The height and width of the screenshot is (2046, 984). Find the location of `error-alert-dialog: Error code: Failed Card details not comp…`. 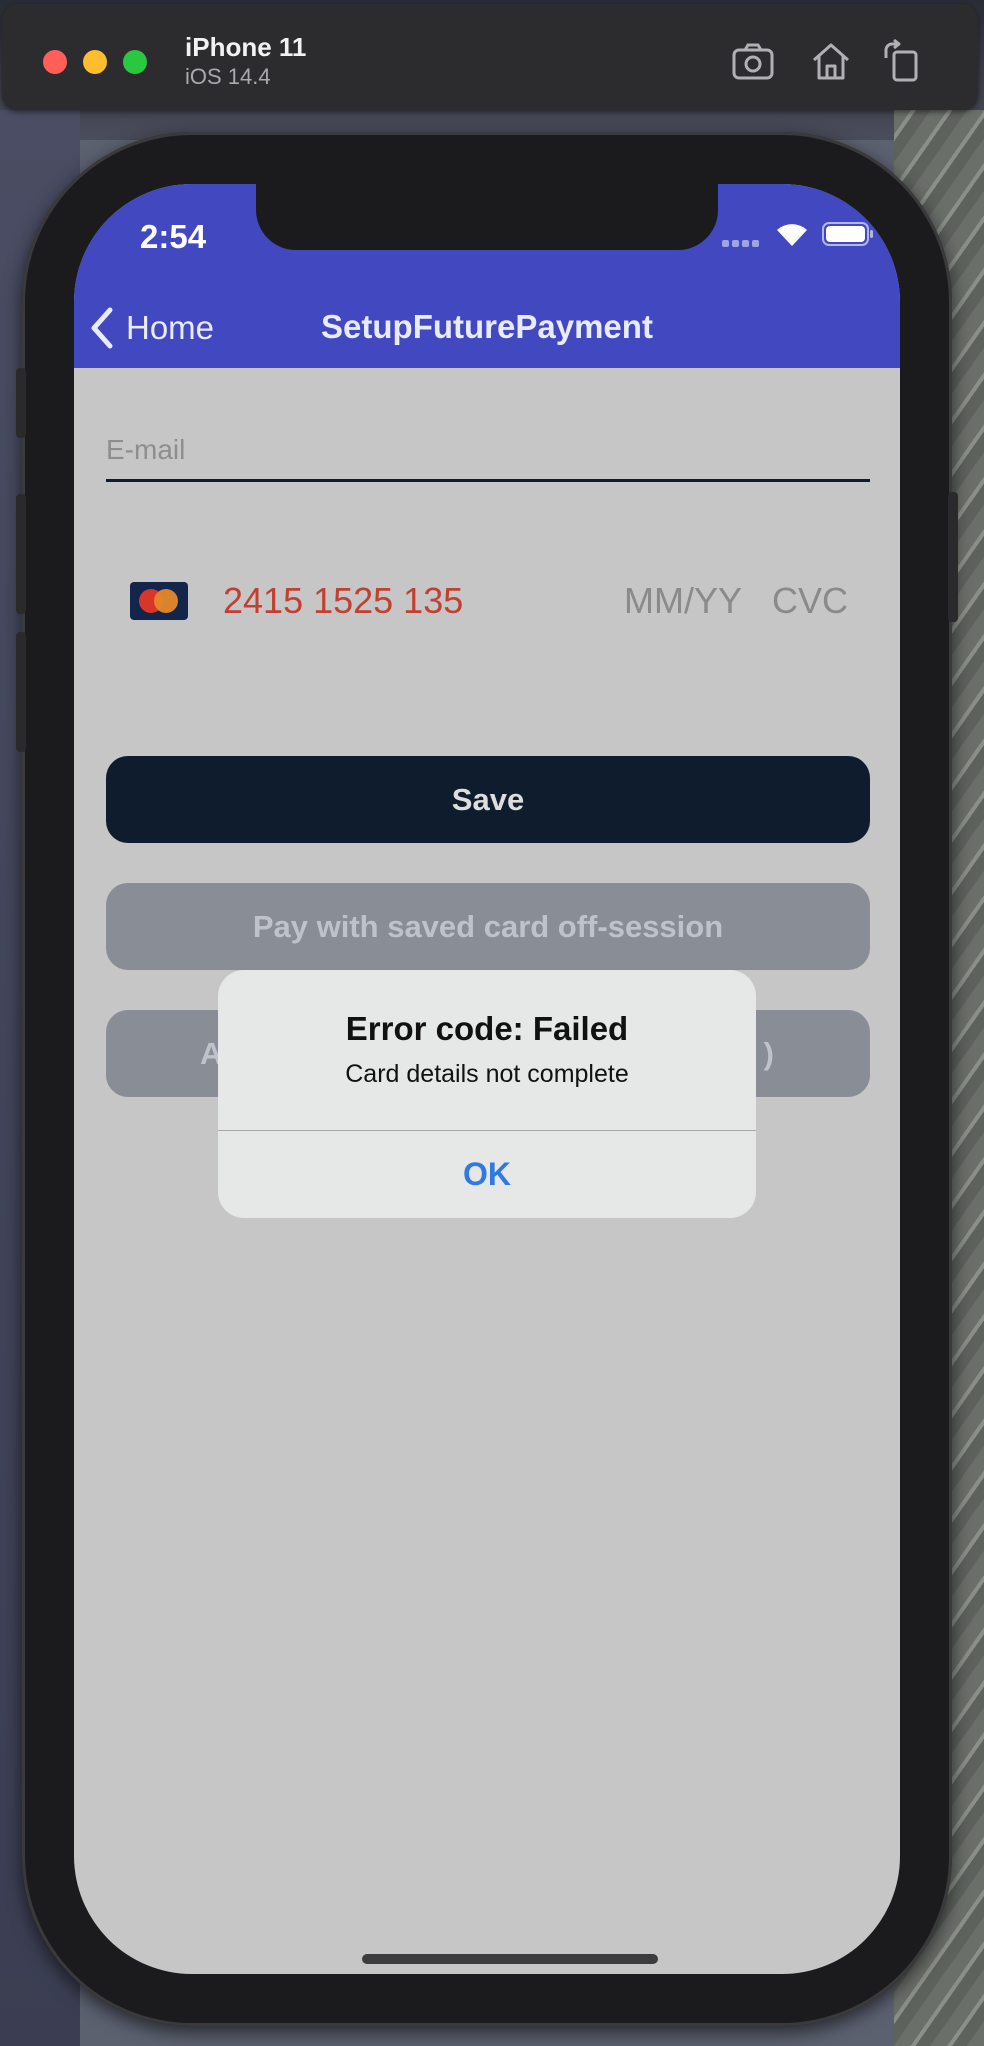

error-alert-dialog: Error code: Failed Card details not comp… is located at coordinates (487, 1094).